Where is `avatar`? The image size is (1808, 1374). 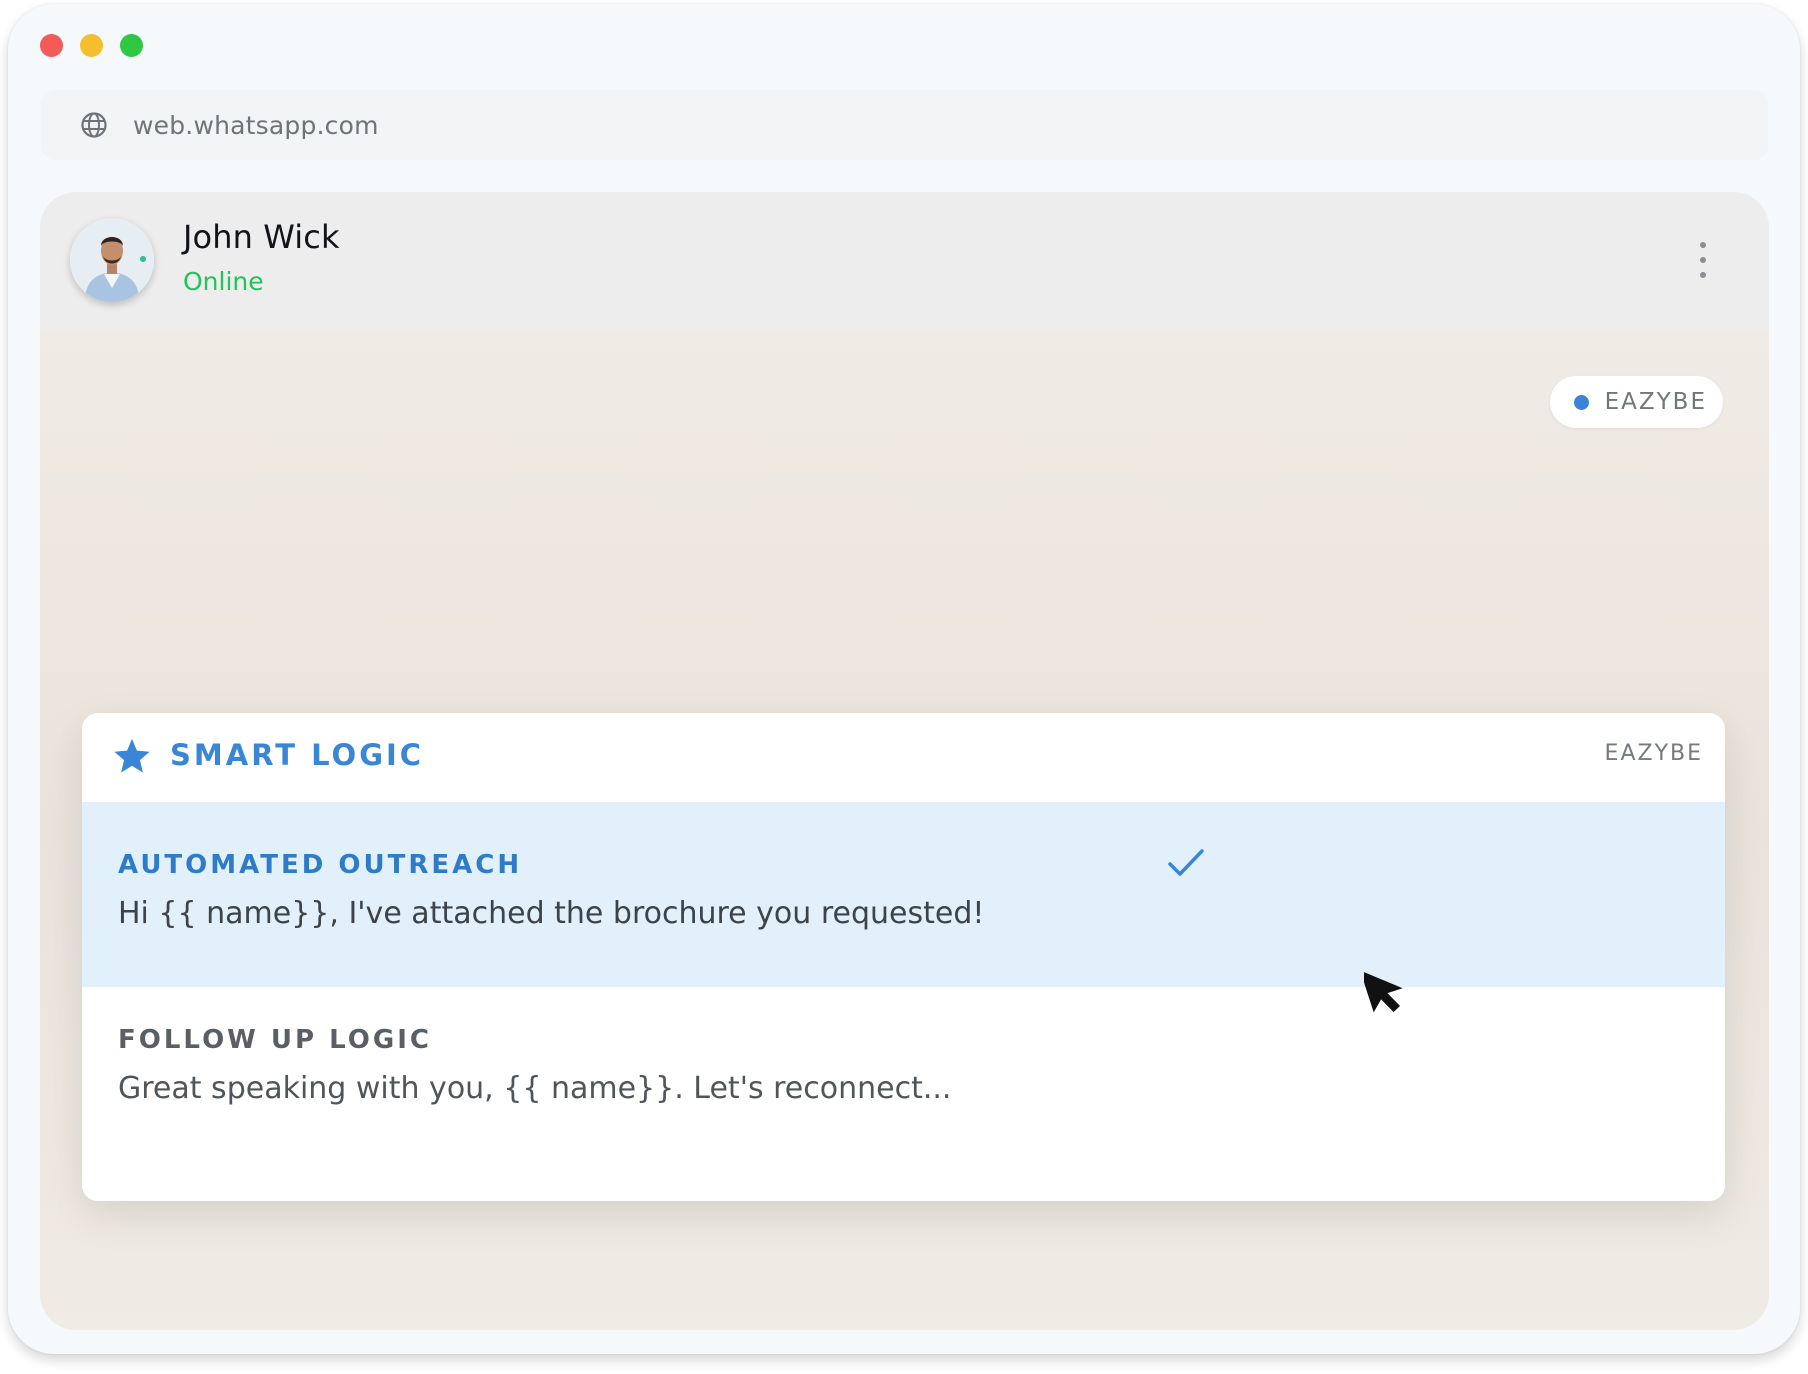
avatar is located at coordinates (112, 260).